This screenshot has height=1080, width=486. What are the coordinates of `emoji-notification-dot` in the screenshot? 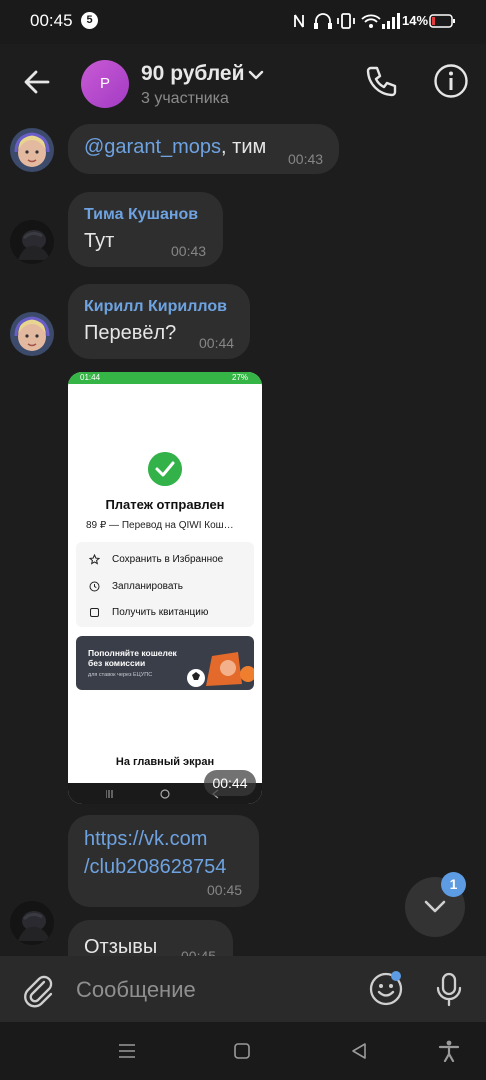 It's located at (396, 976).